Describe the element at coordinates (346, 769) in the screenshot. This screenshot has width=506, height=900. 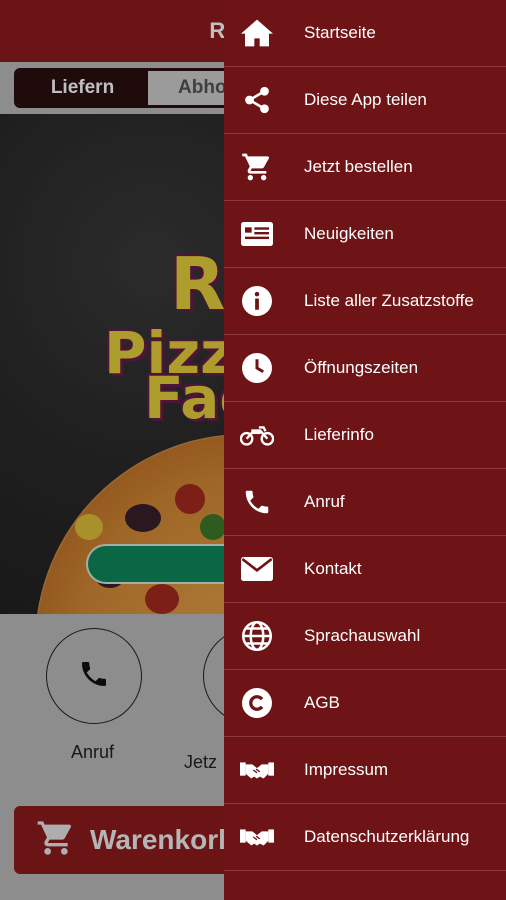
I see `menu-item-label: Impressum` at that location.